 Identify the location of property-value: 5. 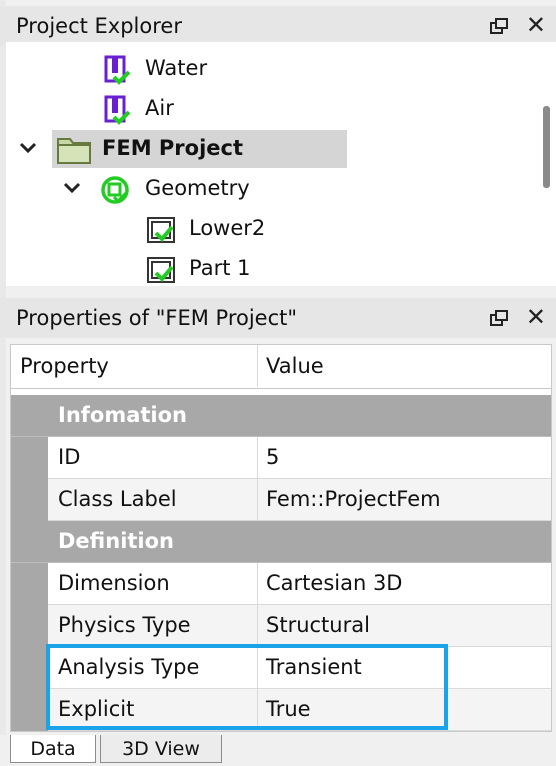
(272, 457).